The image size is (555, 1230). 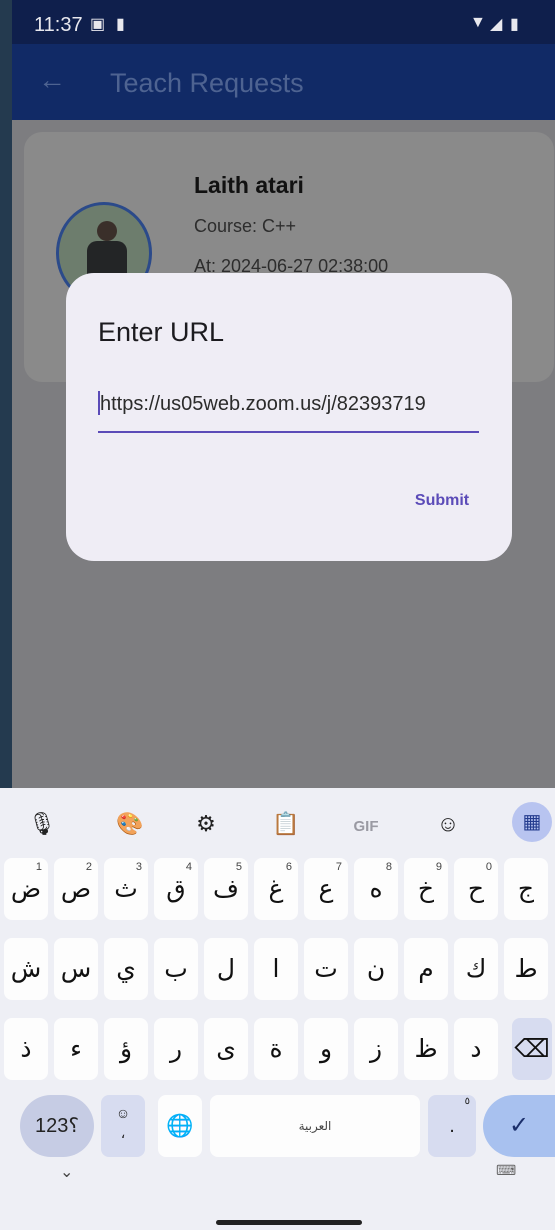 I want to click on key-char: ا, so click(x=276, y=968).